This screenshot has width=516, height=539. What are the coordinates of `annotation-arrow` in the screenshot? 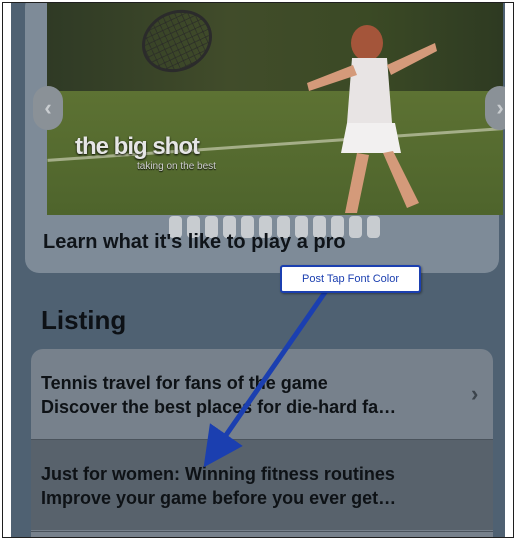 It's located at (267, 377).